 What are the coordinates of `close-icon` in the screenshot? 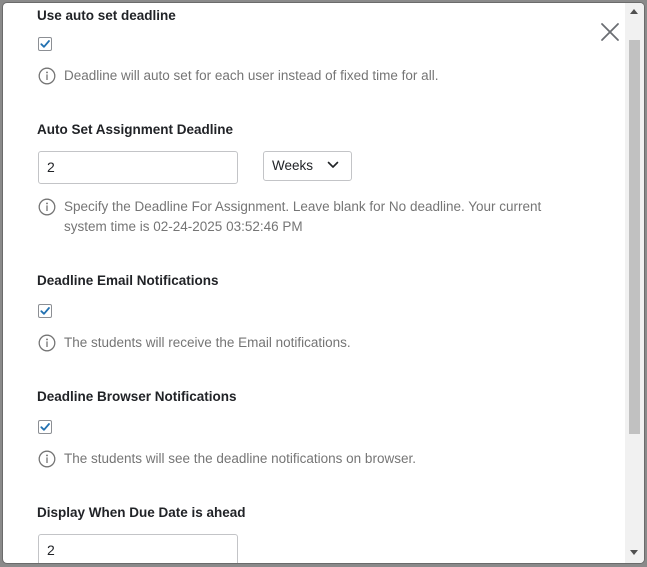 It's located at (610, 32).